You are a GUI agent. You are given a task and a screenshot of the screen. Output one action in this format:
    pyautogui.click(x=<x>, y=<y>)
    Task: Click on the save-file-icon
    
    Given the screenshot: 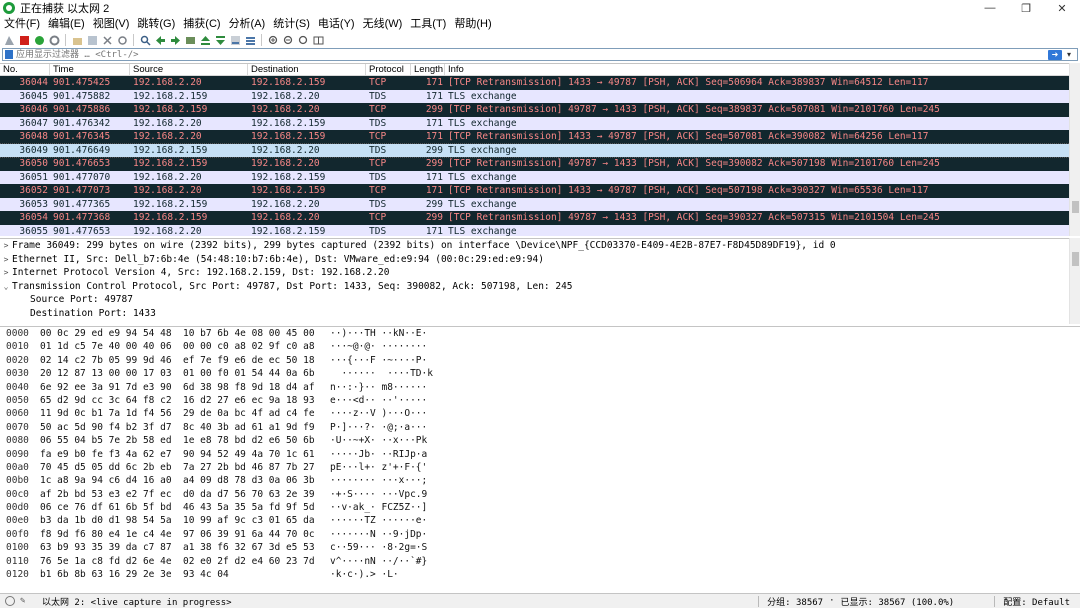 What is the action you would take?
    pyautogui.click(x=92, y=40)
    